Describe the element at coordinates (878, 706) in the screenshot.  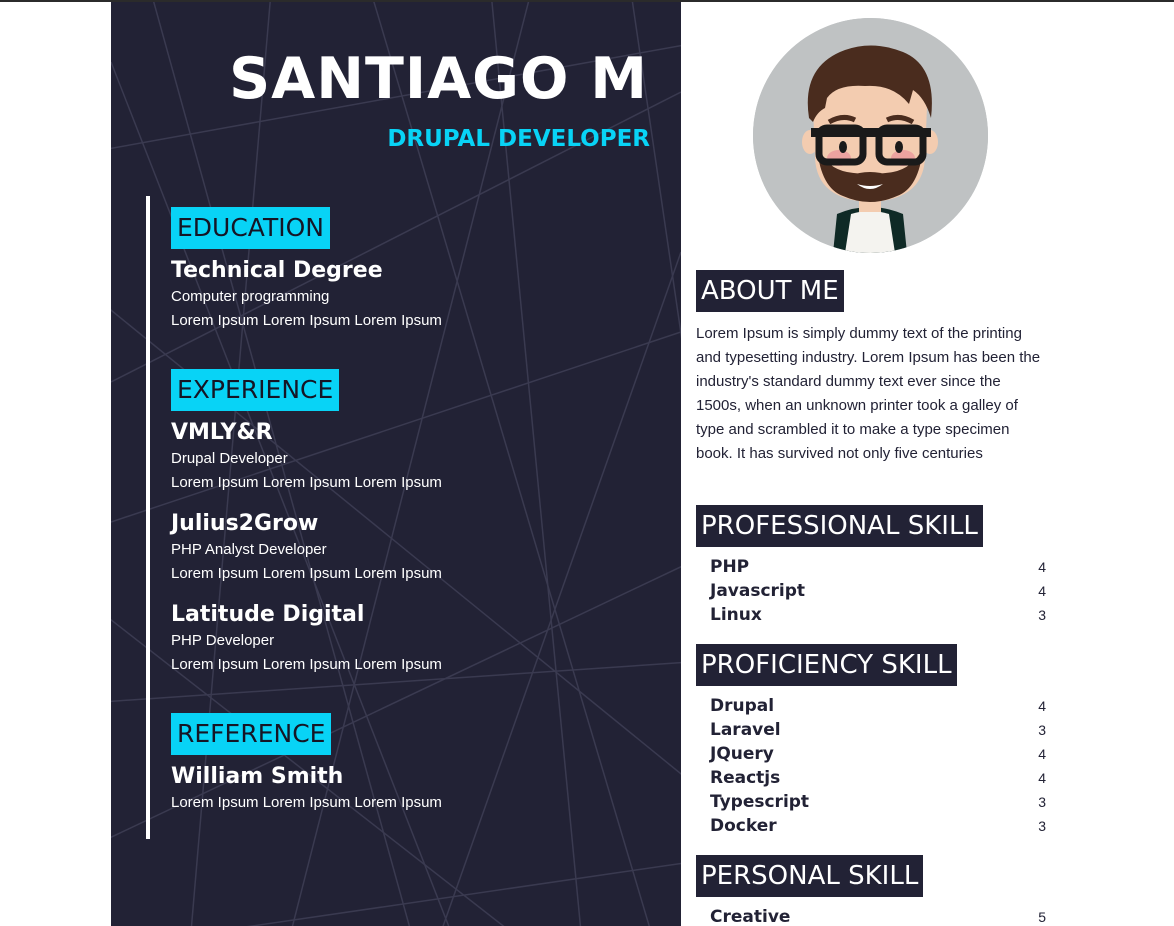
I see `skill-row: Drupal 4` at that location.